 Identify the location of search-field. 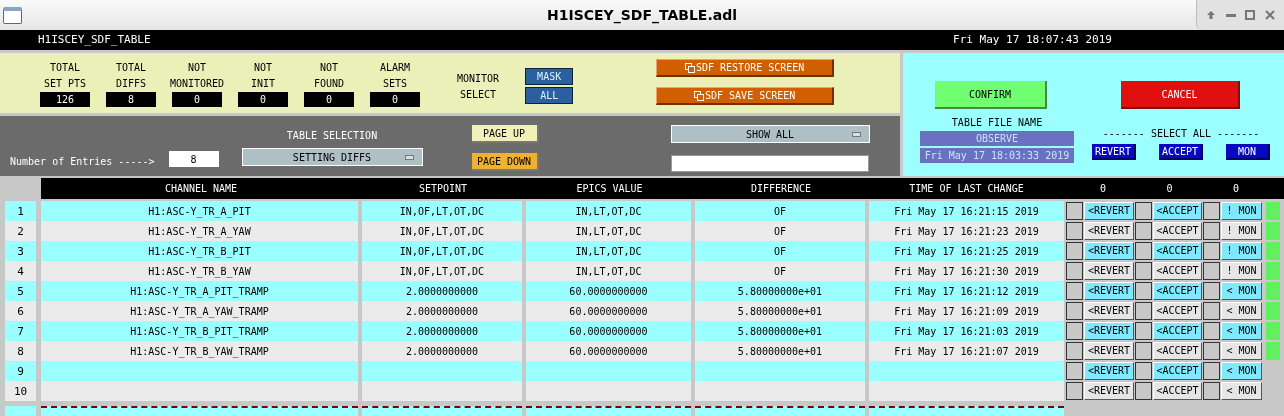
(769, 163).